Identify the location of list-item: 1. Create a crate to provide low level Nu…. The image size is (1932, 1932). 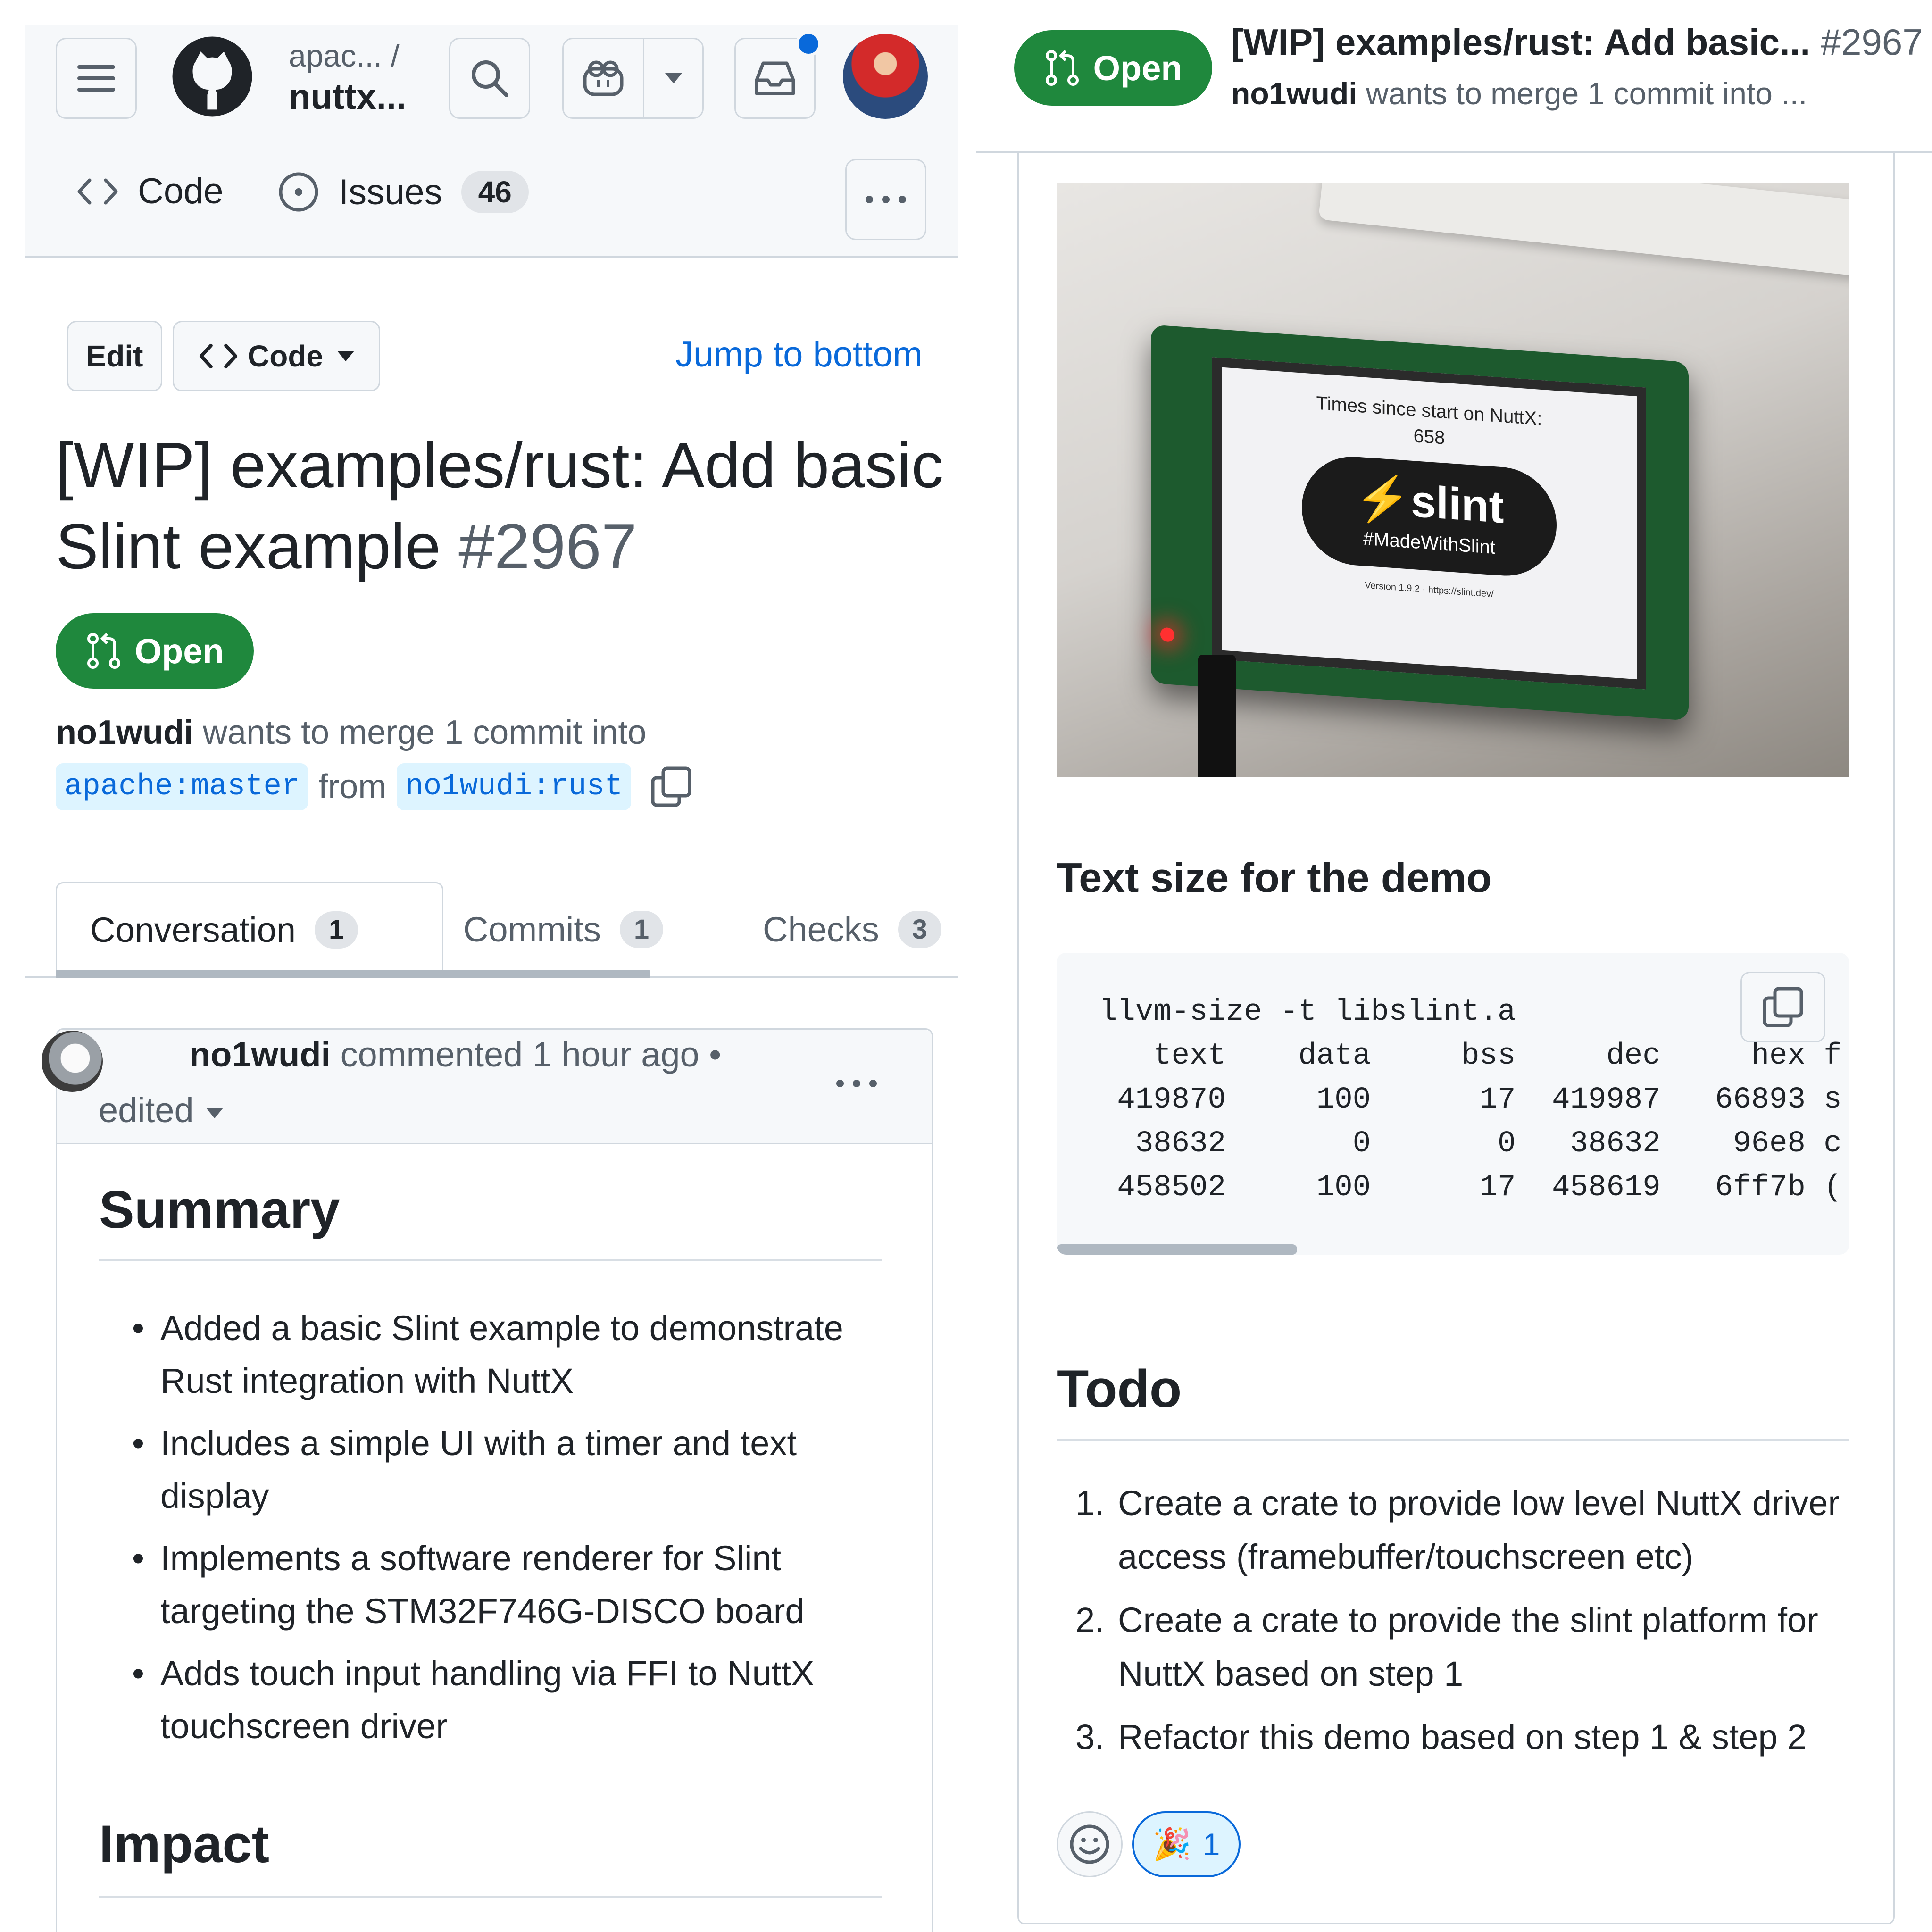
(1457, 1530).